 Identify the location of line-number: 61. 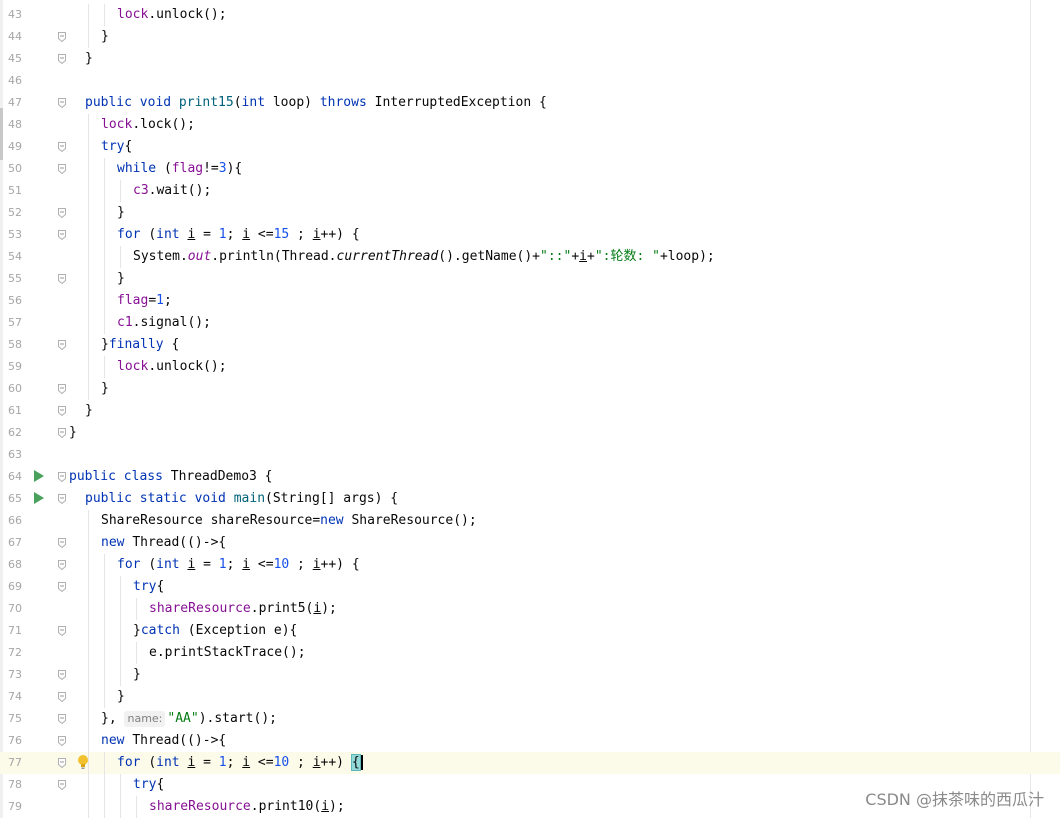
(21, 410).